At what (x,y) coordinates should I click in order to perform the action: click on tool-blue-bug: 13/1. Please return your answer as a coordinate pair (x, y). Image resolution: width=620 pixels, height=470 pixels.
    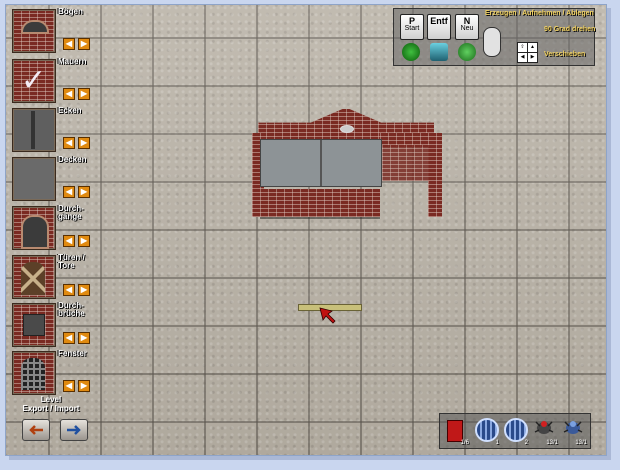
    Looking at the image, I should click on (574, 431).